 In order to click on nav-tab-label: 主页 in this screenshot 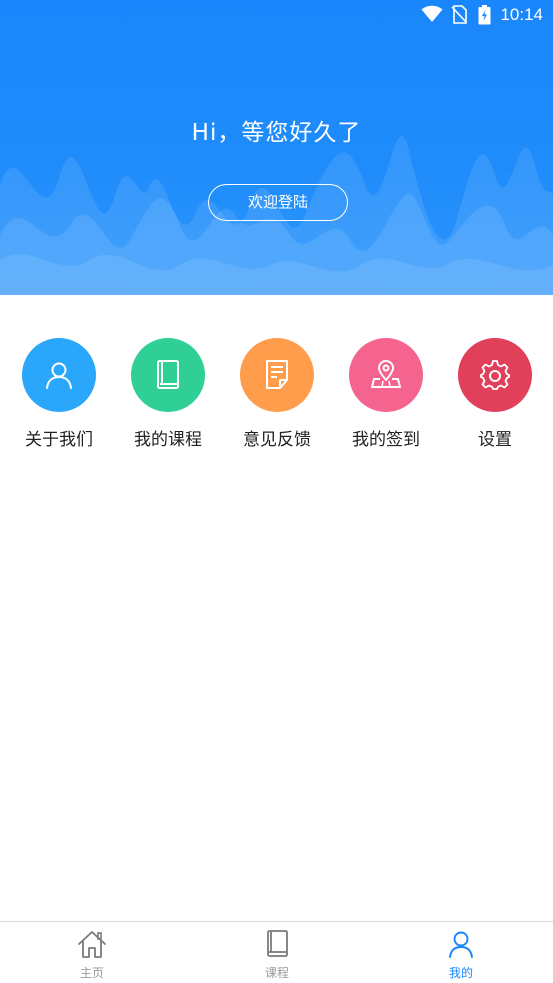, I will do `click(91, 973)`.